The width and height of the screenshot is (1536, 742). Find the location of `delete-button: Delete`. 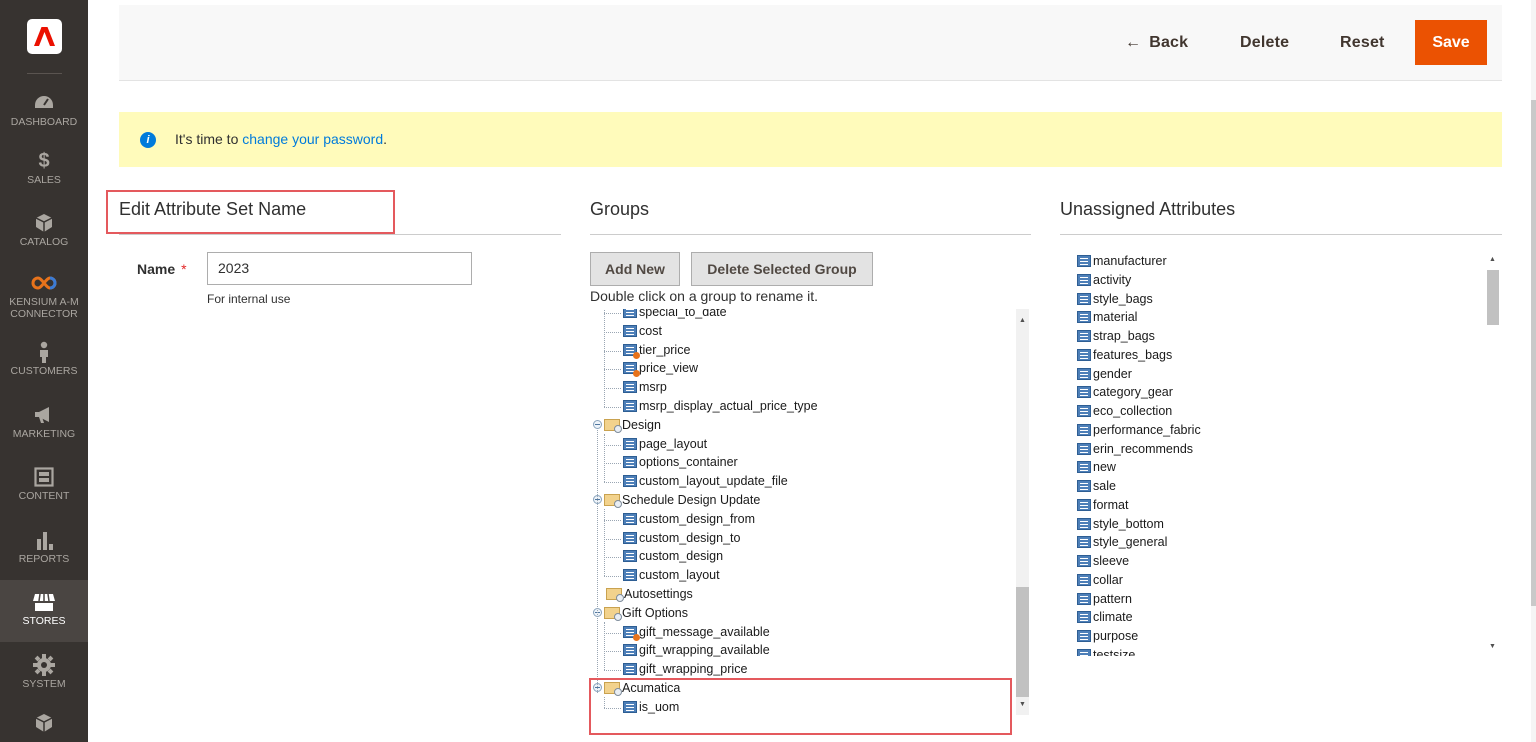

delete-button: Delete is located at coordinates (1264, 42).